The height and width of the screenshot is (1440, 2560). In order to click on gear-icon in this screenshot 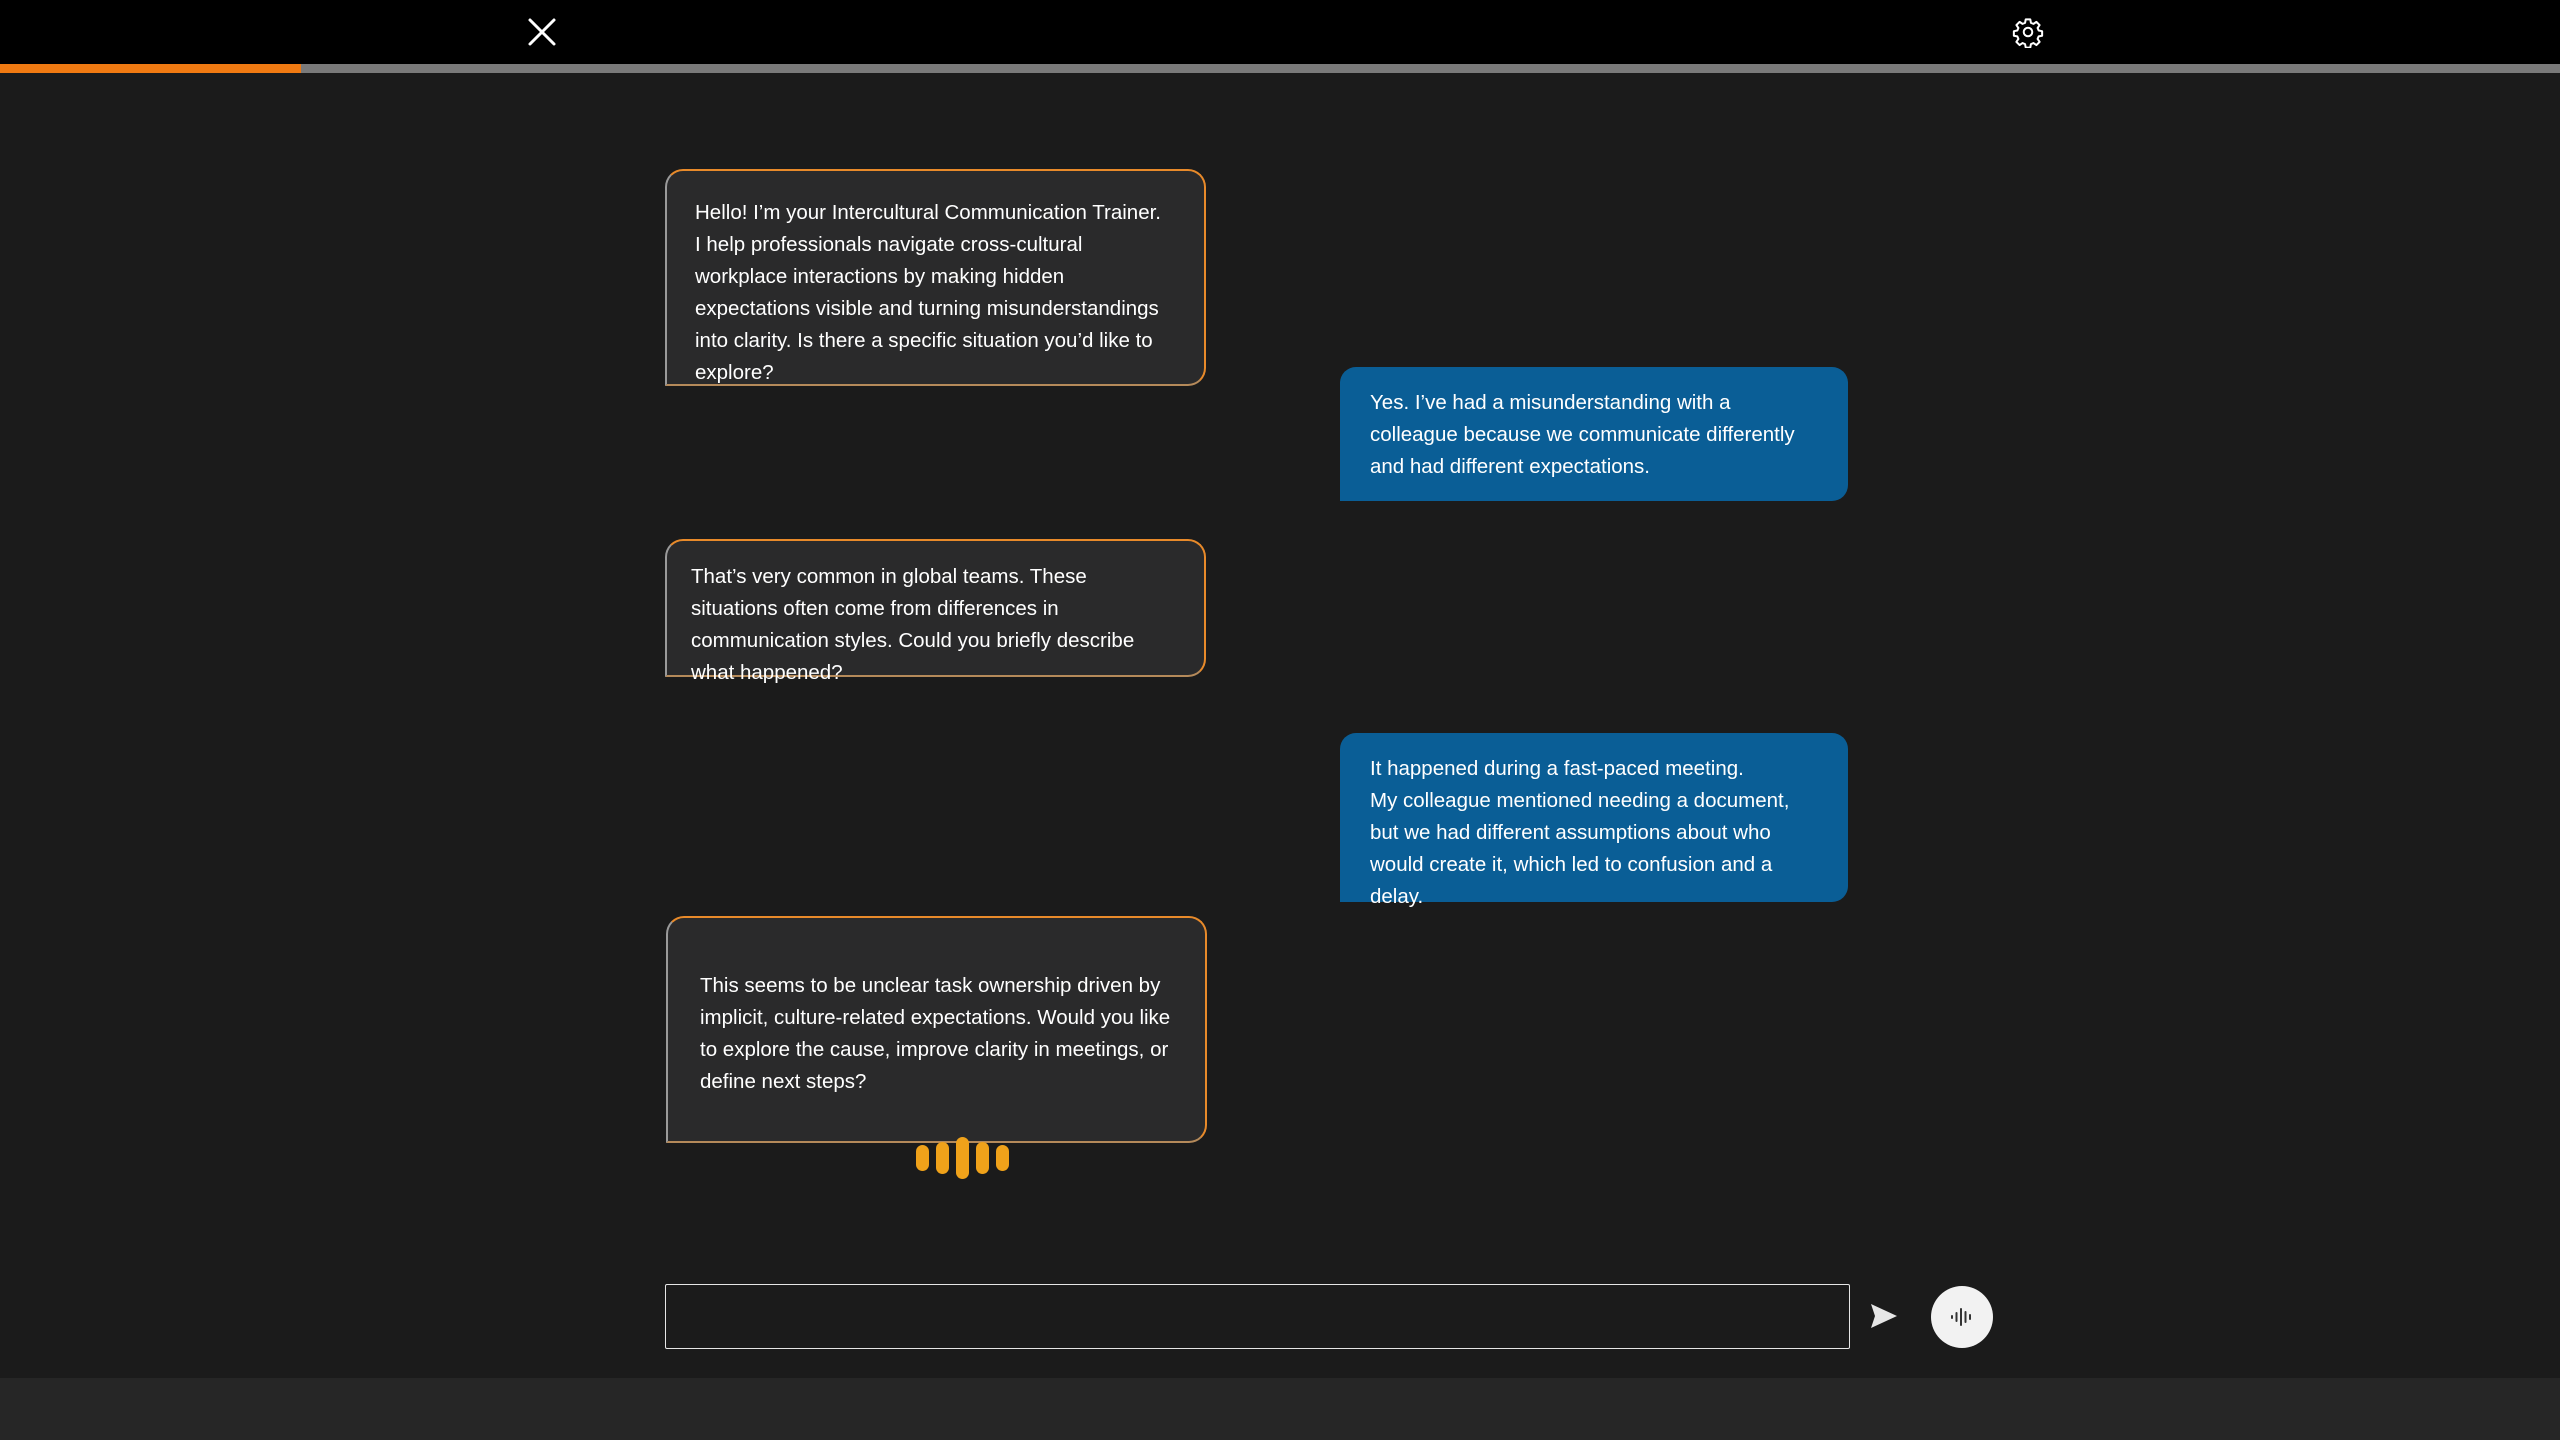, I will do `click(2028, 33)`.